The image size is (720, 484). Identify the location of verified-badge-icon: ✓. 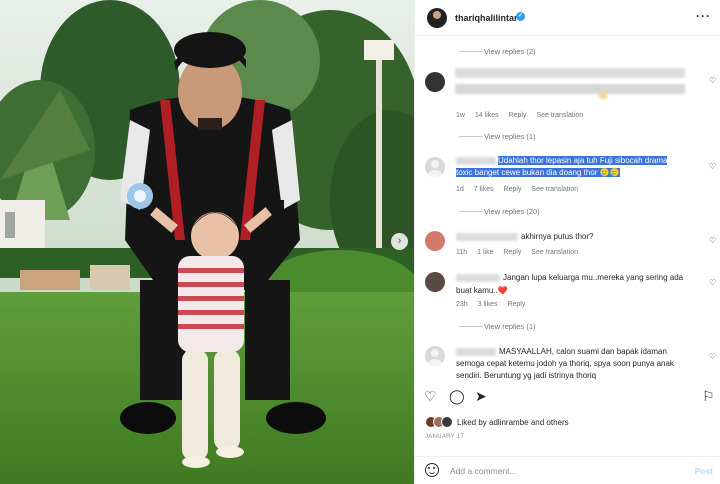
(520, 16).